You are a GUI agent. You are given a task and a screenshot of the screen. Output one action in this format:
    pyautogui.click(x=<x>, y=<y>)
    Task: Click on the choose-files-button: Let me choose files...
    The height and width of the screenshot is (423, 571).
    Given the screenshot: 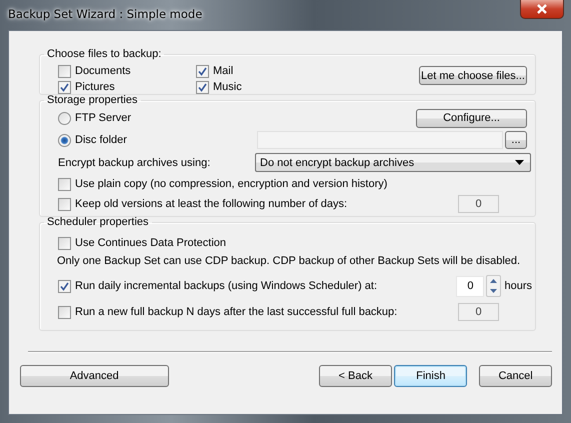 What is the action you would take?
    pyautogui.click(x=473, y=75)
    